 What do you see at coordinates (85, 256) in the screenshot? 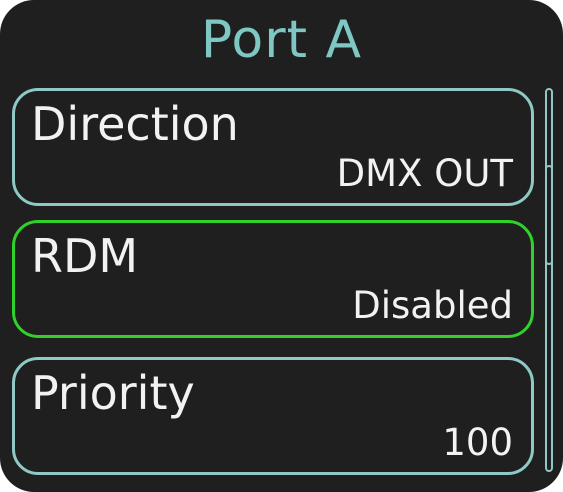
I see `menu-item-label: RDM` at bounding box center [85, 256].